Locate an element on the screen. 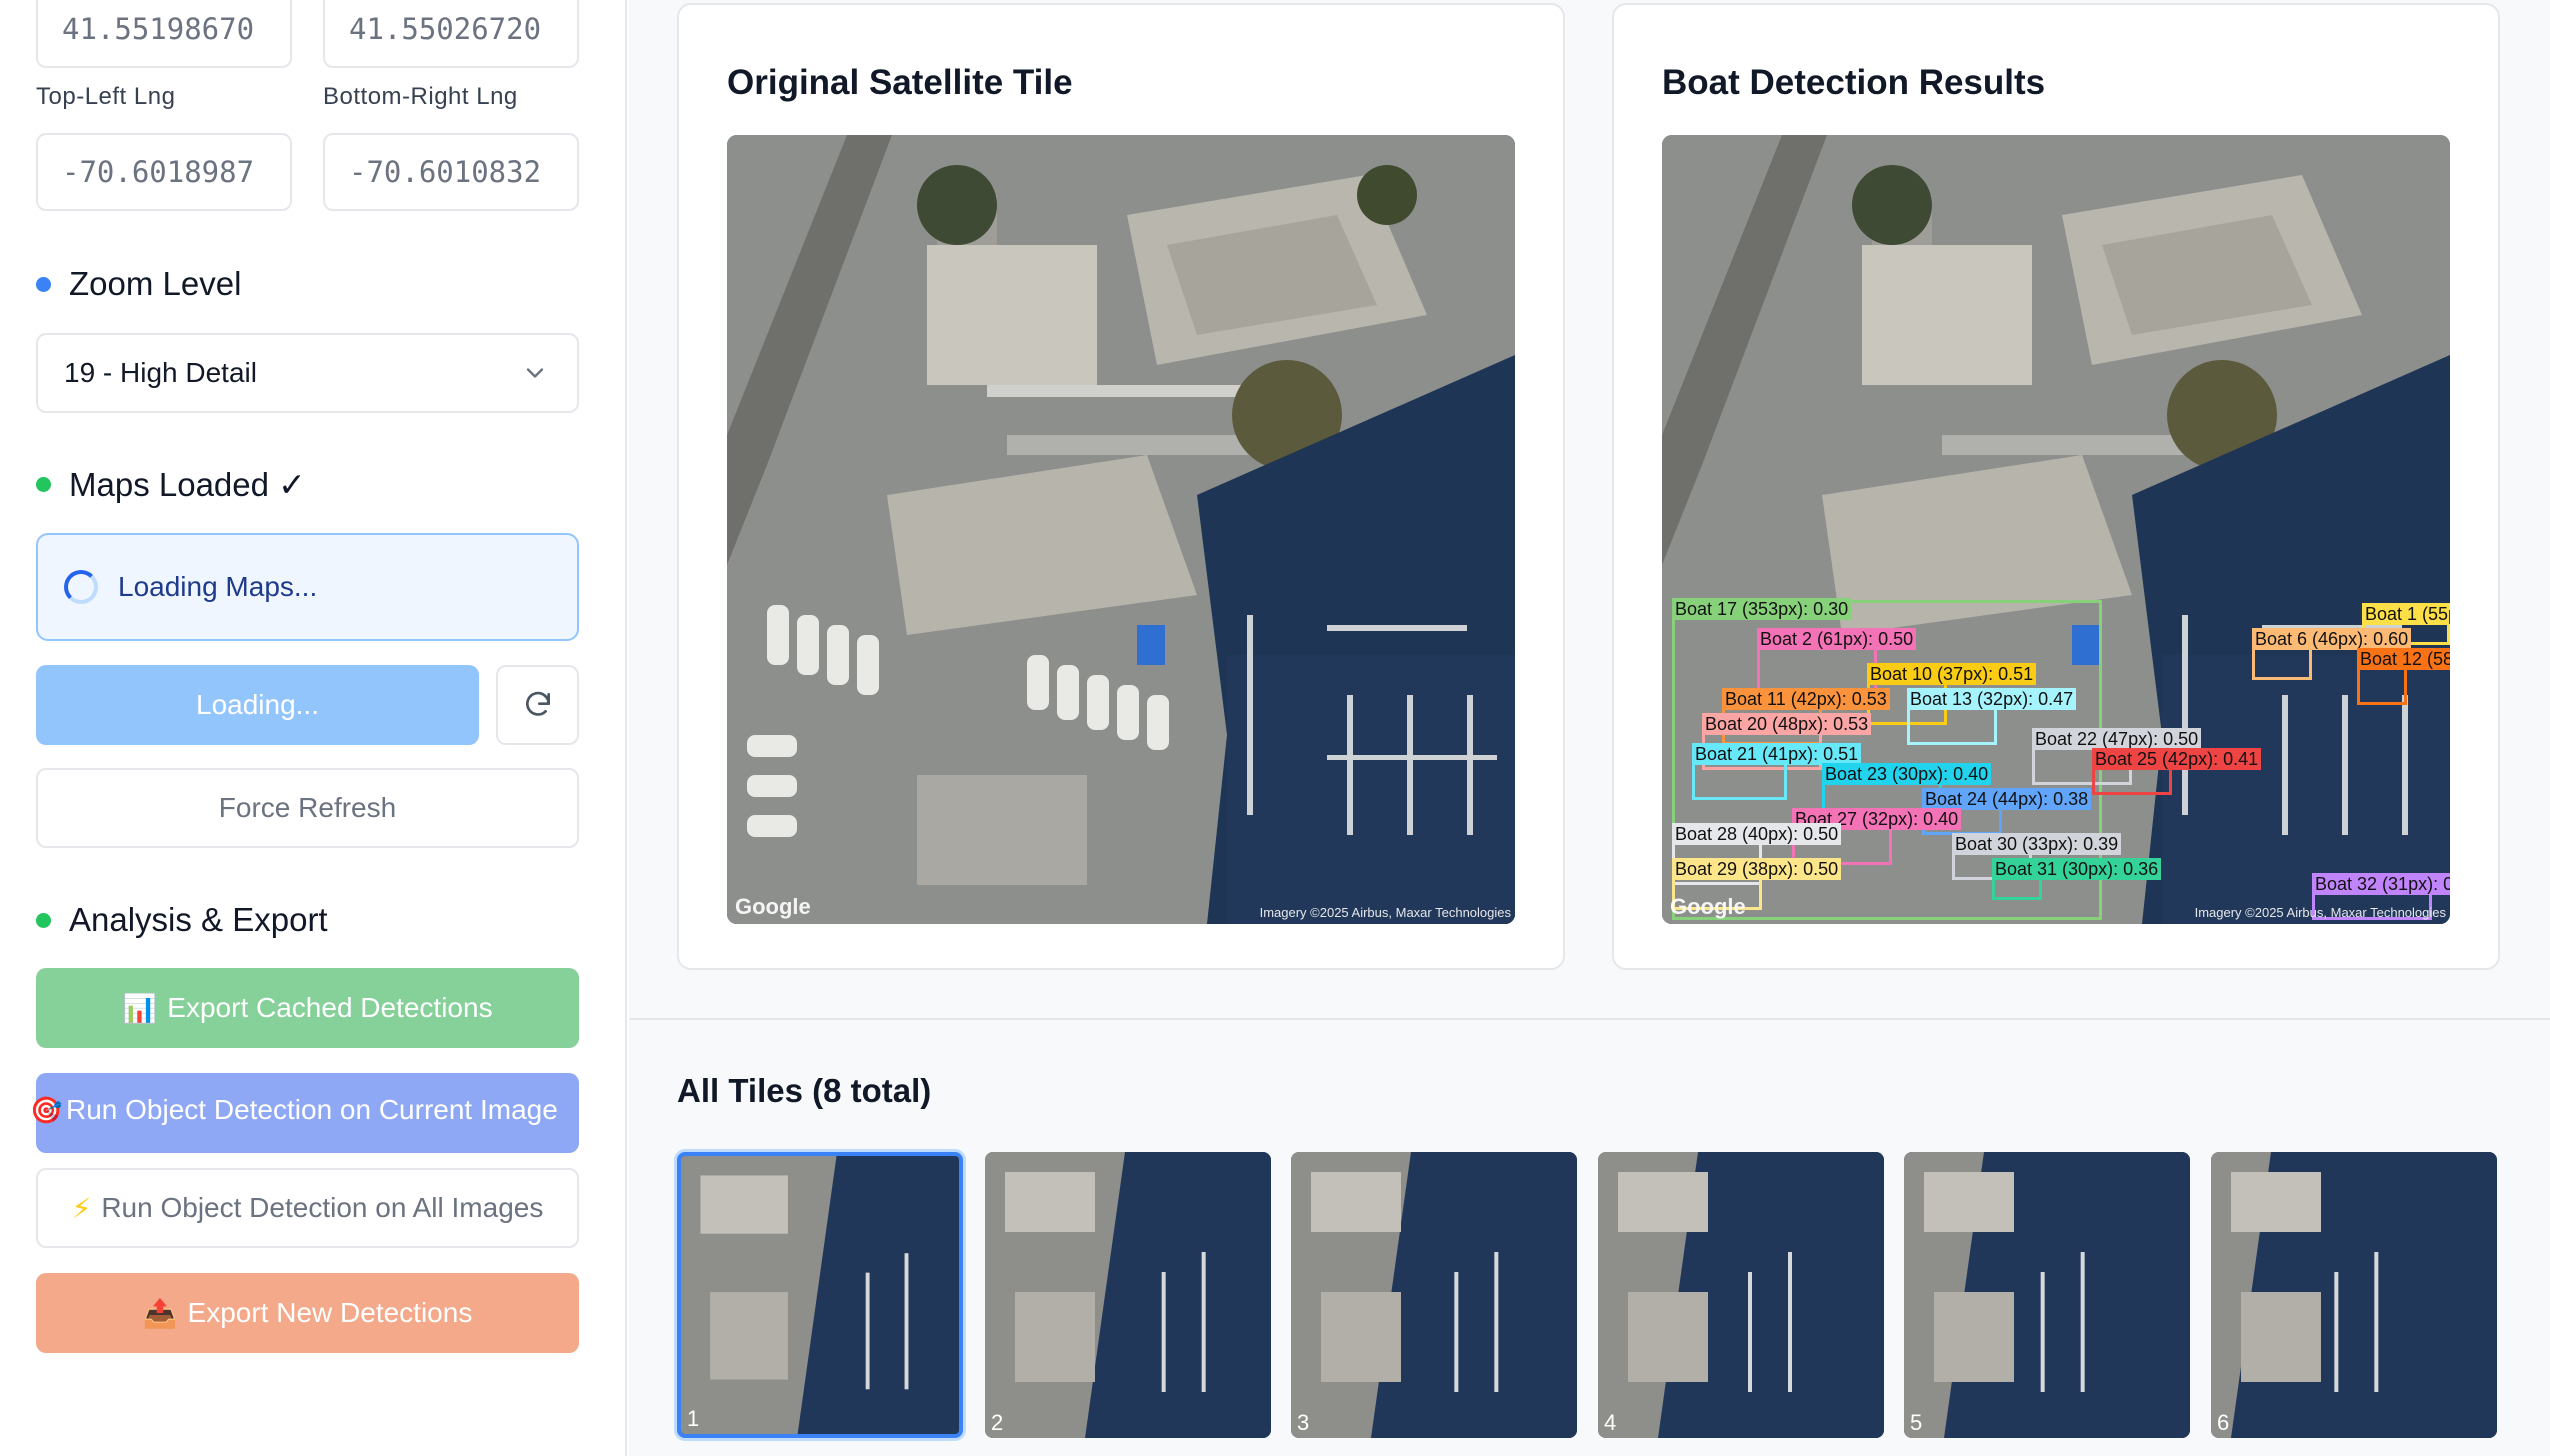 The height and width of the screenshot is (1456, 2550). thumbnail-number: 6 is located at coordinates (2223, 1422).